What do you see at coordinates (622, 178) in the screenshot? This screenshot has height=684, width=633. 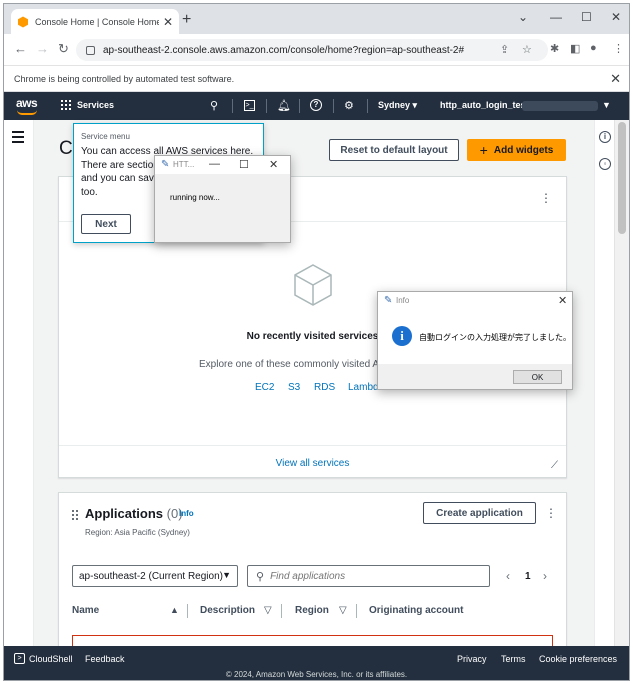 I see `scrollbar-thumb` at bounding box center [622, 178].